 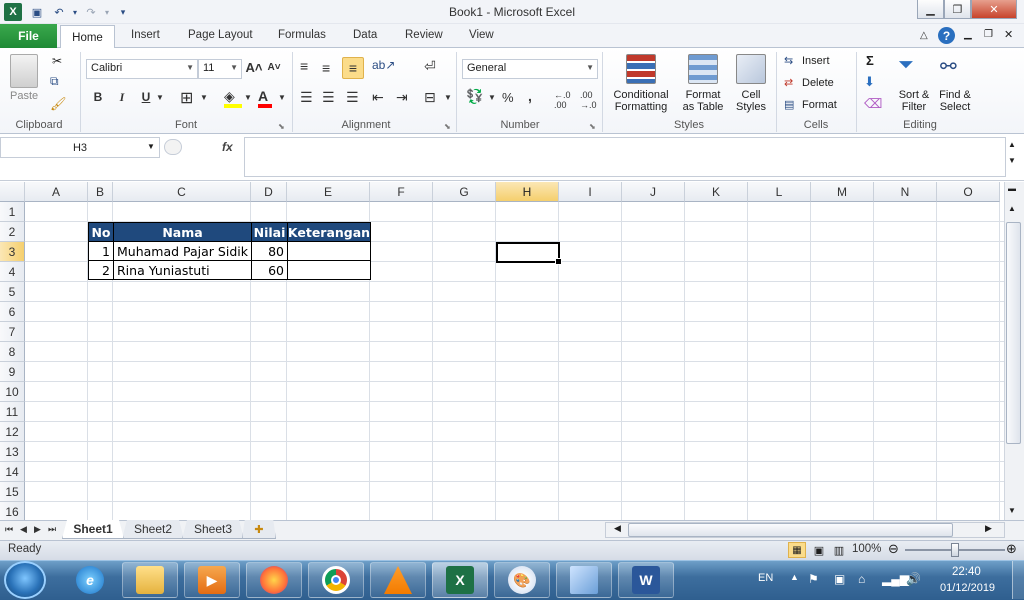 I want to click on row-header-16: 16, so click(x=12, y=511).